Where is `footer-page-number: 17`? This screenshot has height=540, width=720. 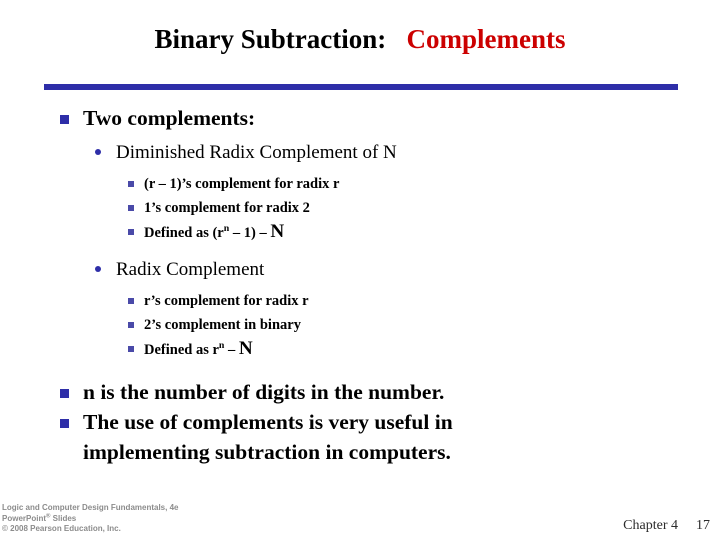 footer-page-number: 17 is located at coordinates (703, 525).